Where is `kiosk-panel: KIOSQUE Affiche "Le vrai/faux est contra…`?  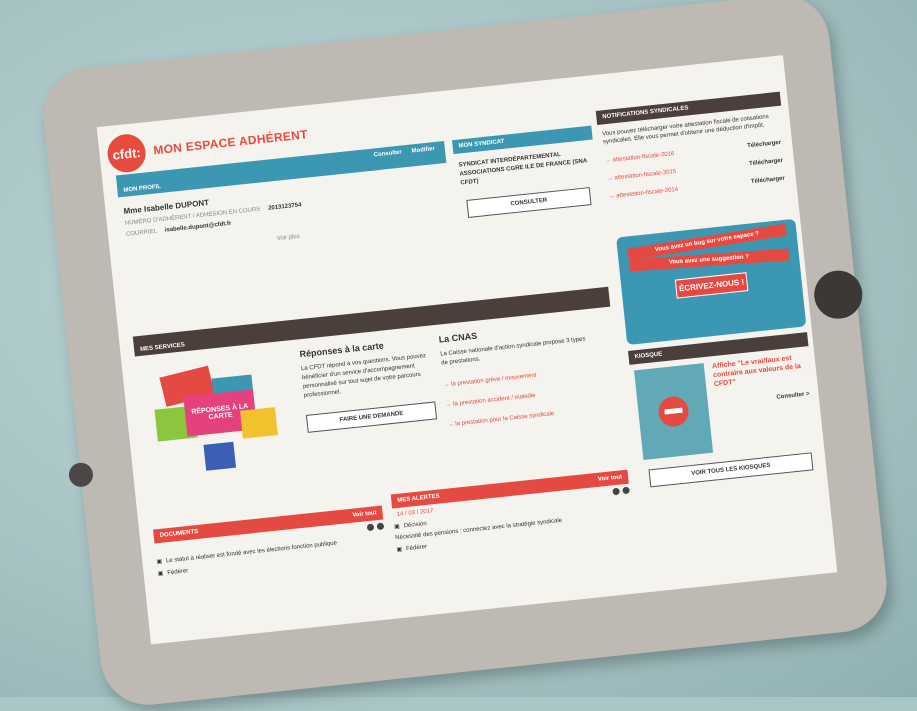 kiosk-panel: KIOSQUE Affiche "Le vrai/faux est contra… is located at coordinates (724, 412).